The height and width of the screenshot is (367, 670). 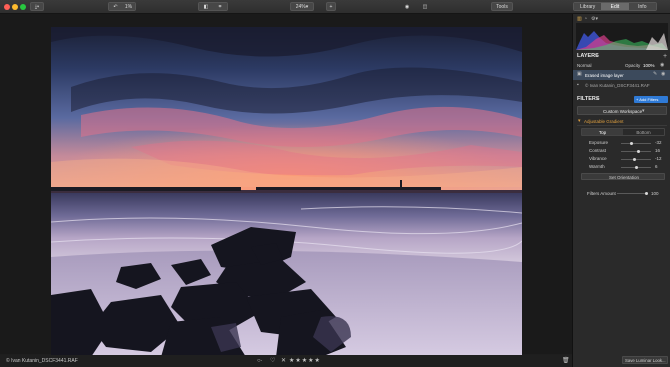 I want to click on status-filename: © Ivan Kutanin_DSCF3441.RAF, so click(x=42, y=361).